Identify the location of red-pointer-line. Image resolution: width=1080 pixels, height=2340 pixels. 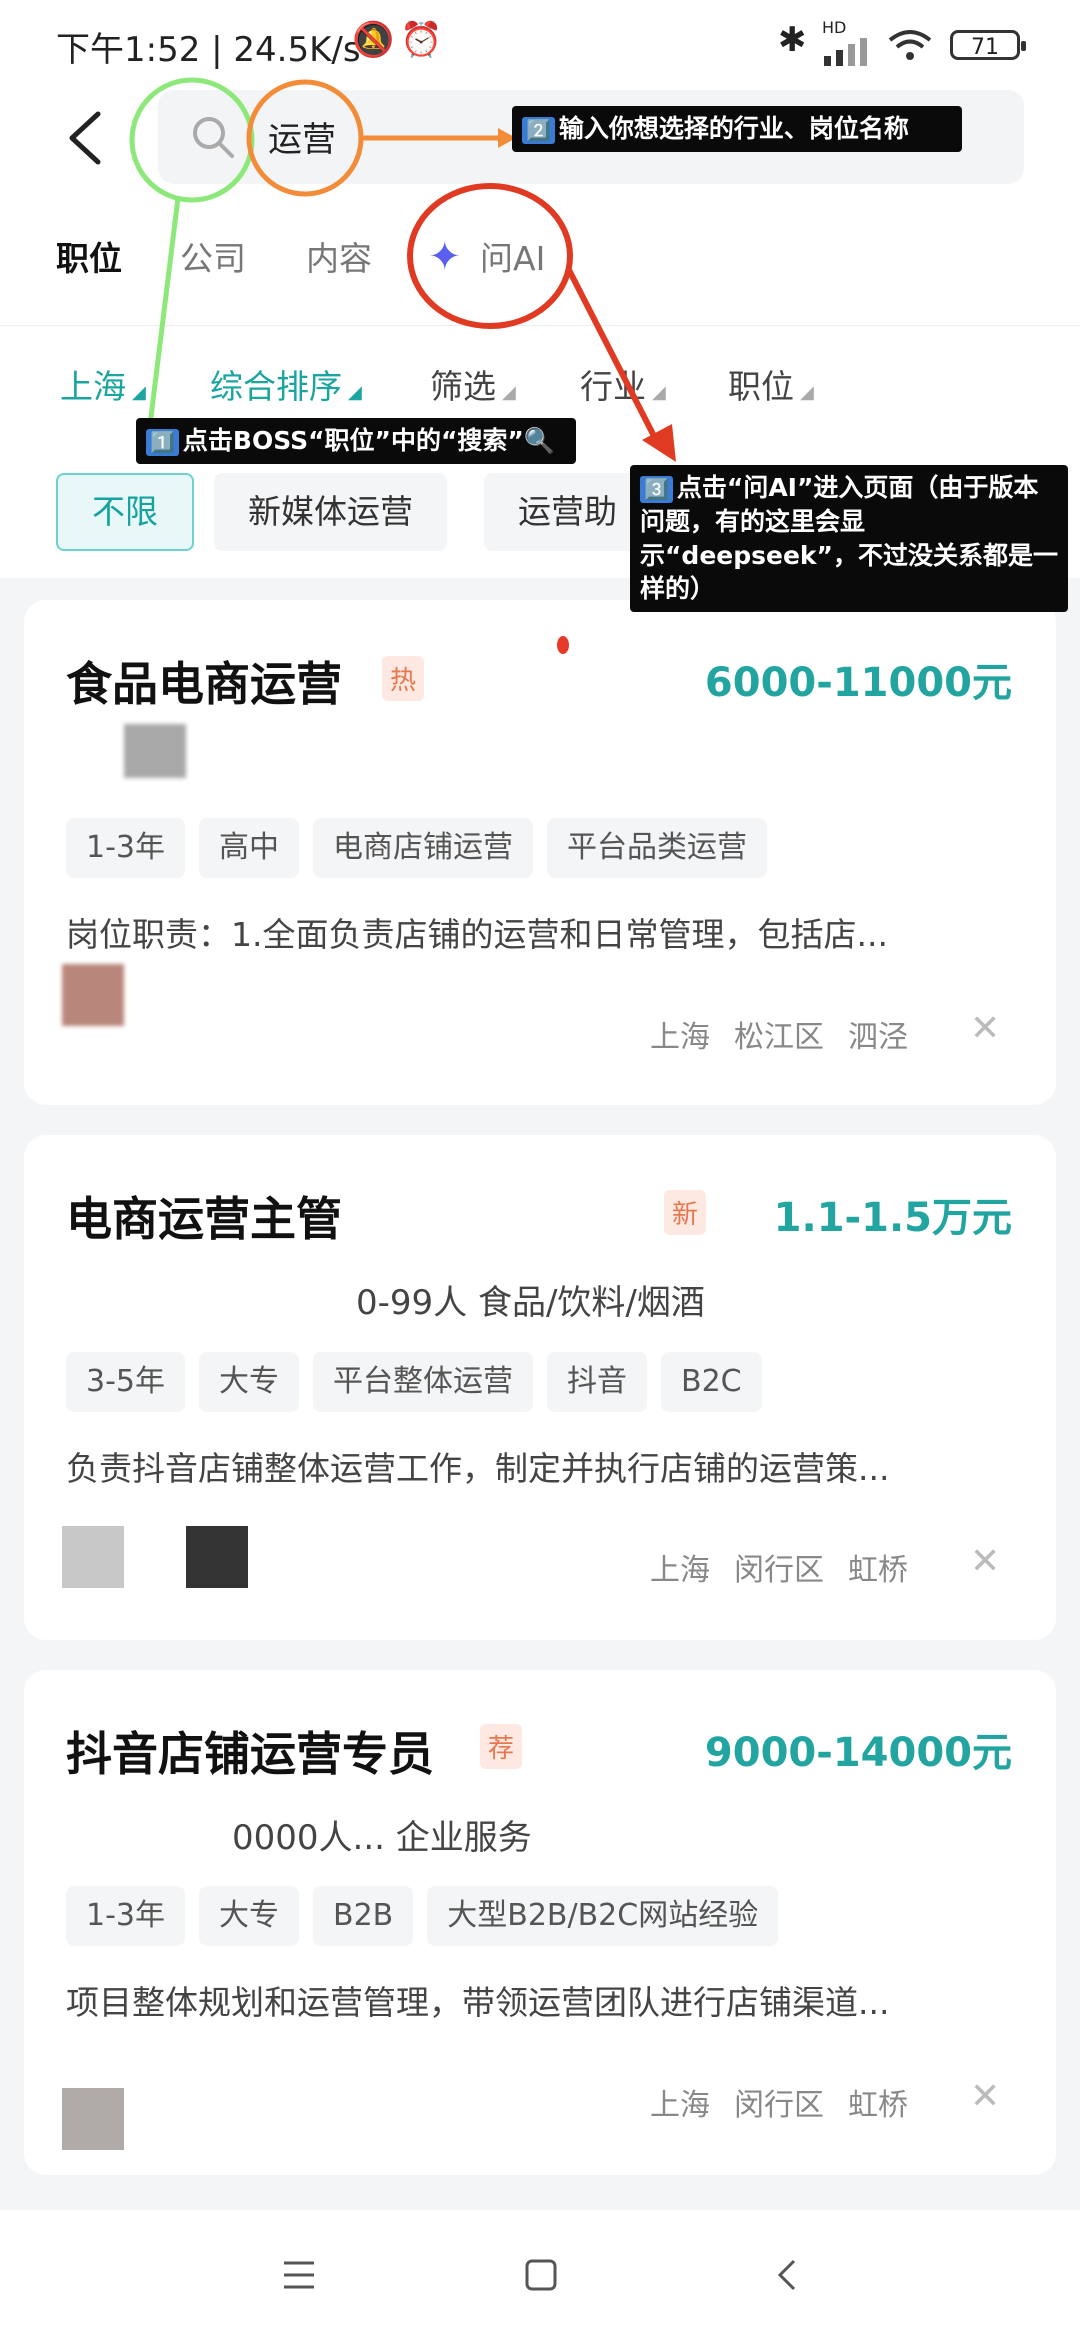
(612, 354).